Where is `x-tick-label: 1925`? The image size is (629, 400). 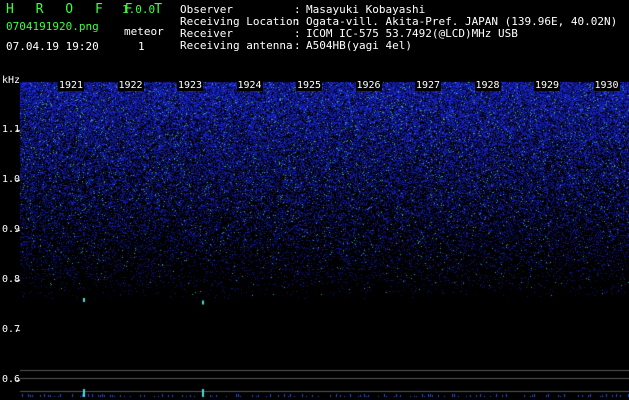
x-tick-label: 1925 is located at coordinates (309, 85).